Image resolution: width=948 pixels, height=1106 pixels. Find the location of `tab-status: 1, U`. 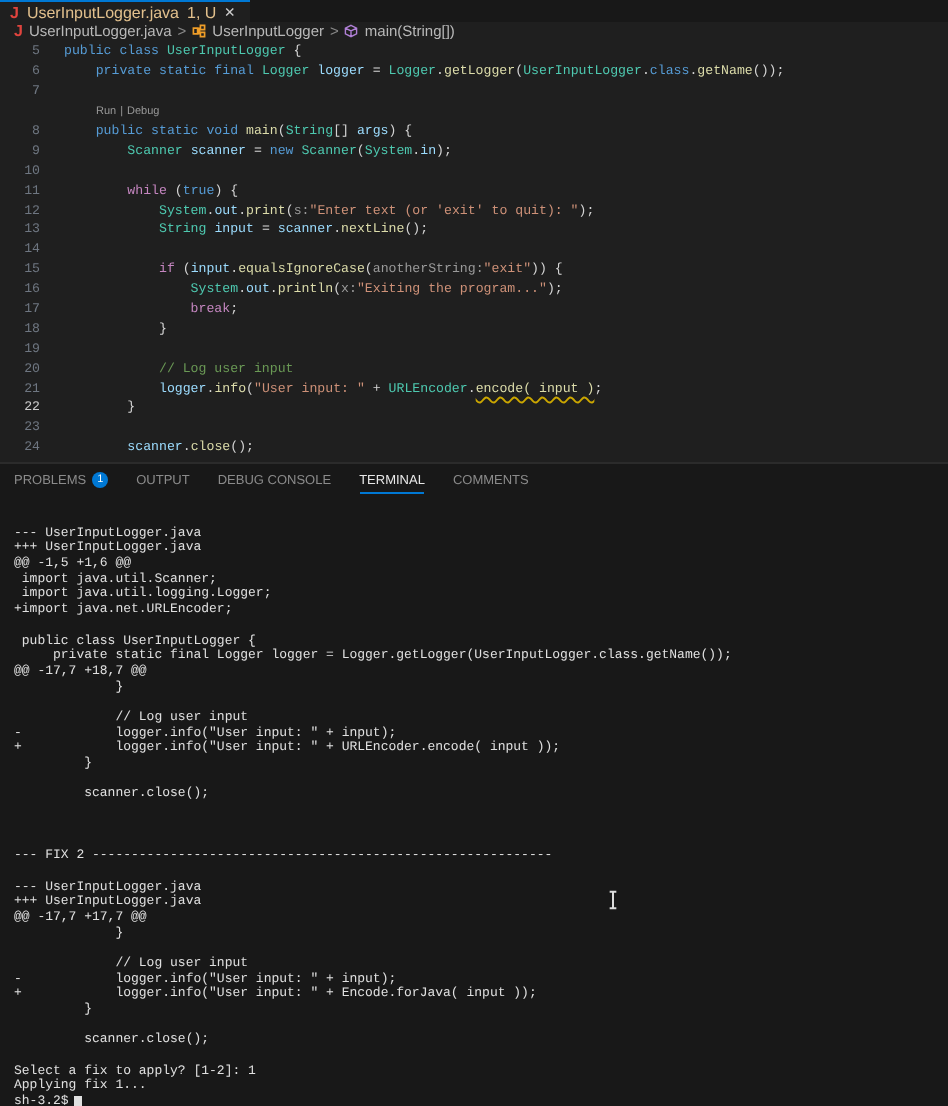

tab-status: 1, U is located at coordinates (202, 12).